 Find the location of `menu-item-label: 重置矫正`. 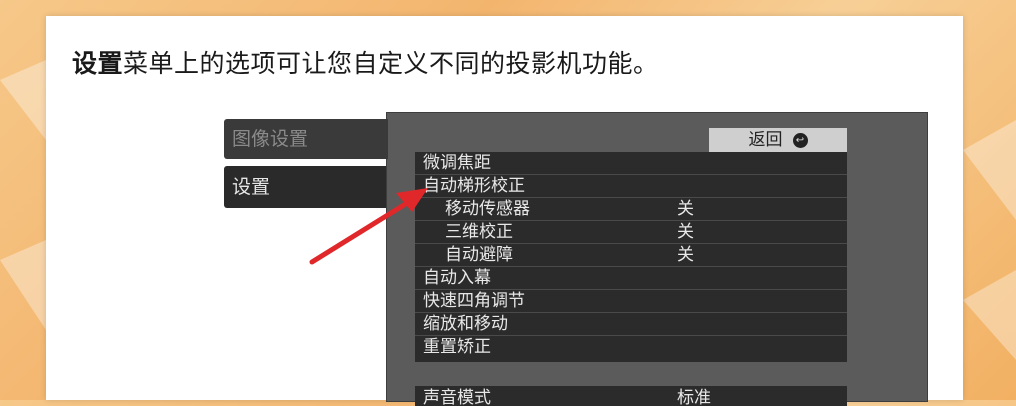

menu-item-label: 重置矫正 is located at coordinates (457, 347).